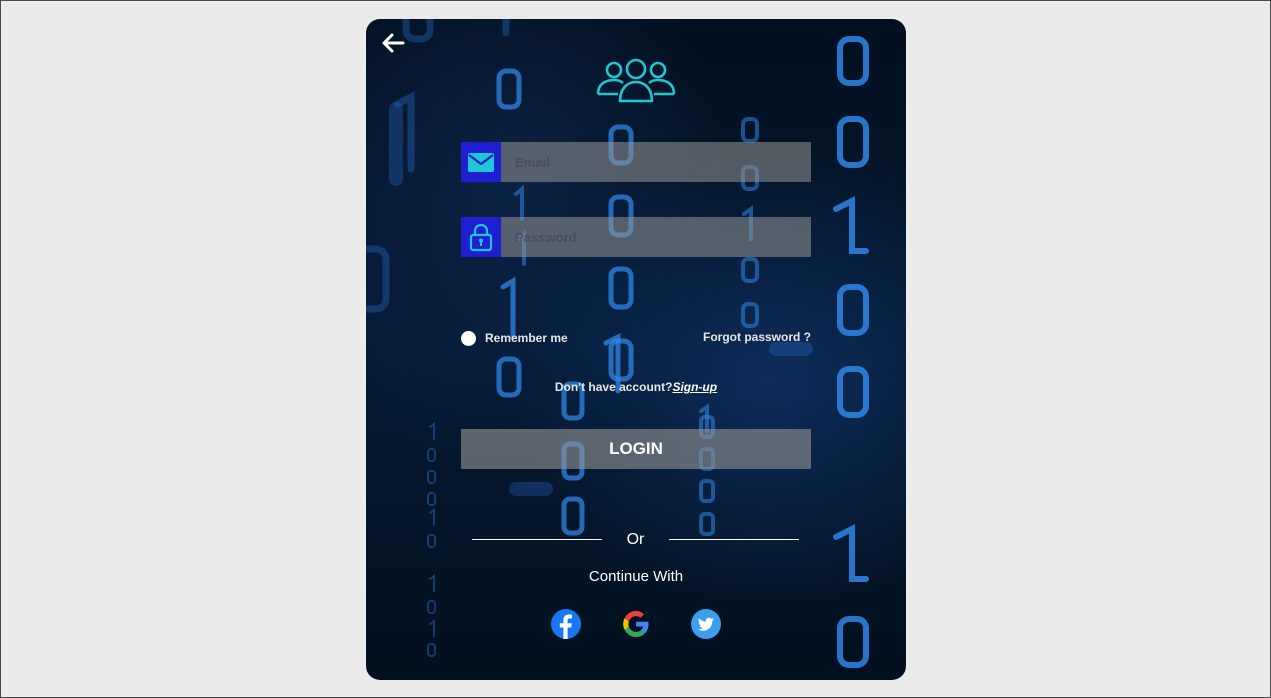 The width and height of the screenshot is (1271, 698). What do you see at coordinates (566, 624) in the screenshot?
I see `facebook-icon` at bounding box center [566, 624].